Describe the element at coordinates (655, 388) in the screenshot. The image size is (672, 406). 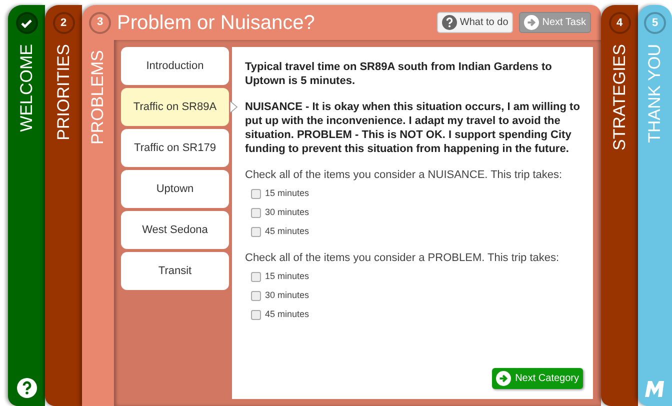
I see `logo-icon` at that location.